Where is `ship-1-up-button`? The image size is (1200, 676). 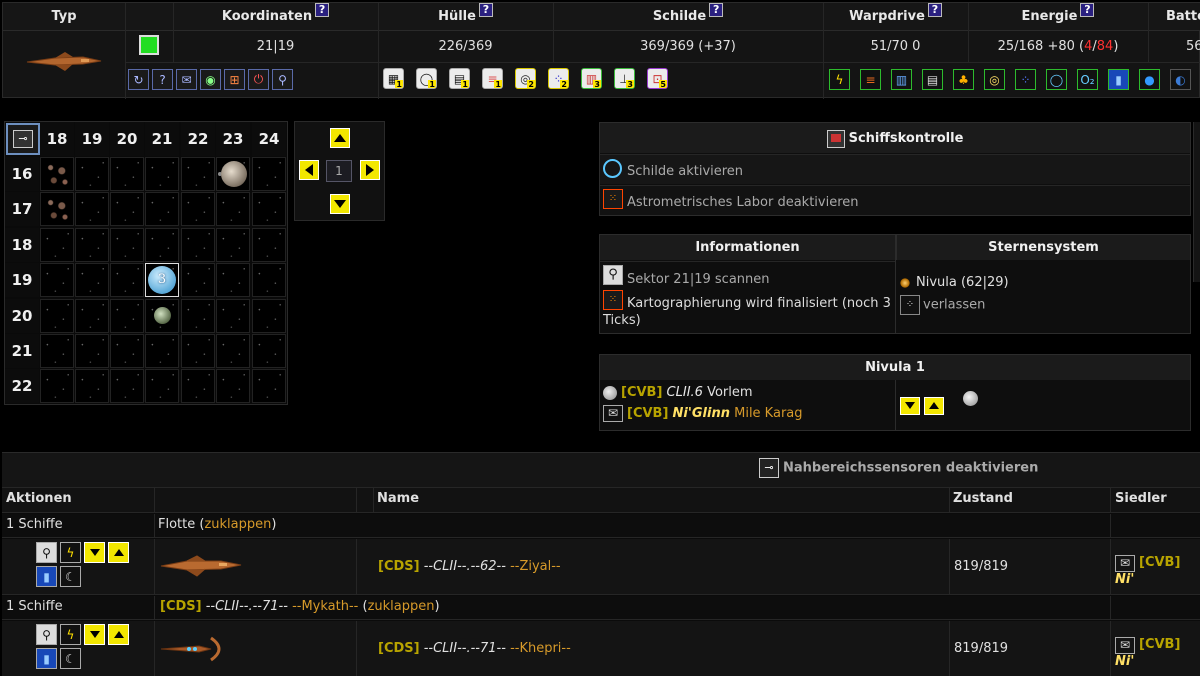 ship-1-up-button is located at coordinates (118, 552).